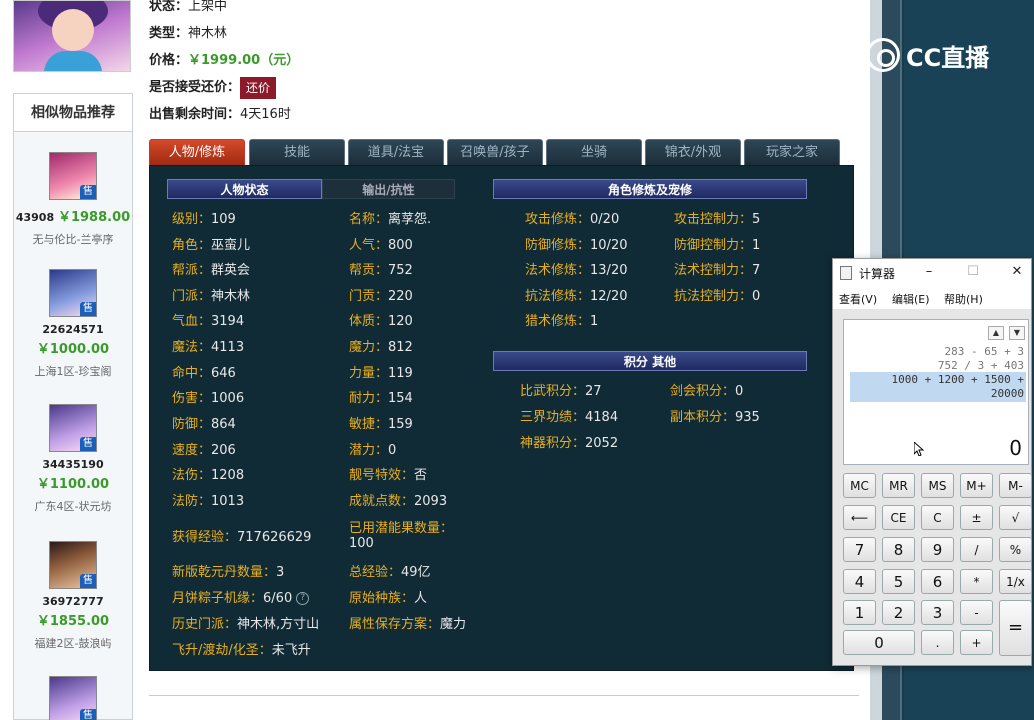 This screenshot has height=720, width=1034. I want to click on item-server: 广东4区-状元坊, so click(73, 506).